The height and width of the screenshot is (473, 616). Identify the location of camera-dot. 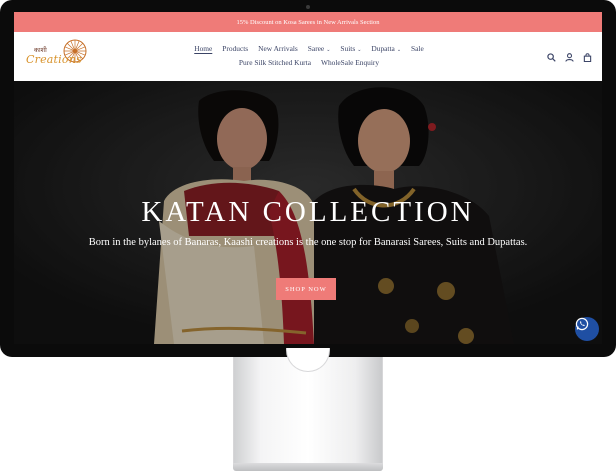
(308, 7).